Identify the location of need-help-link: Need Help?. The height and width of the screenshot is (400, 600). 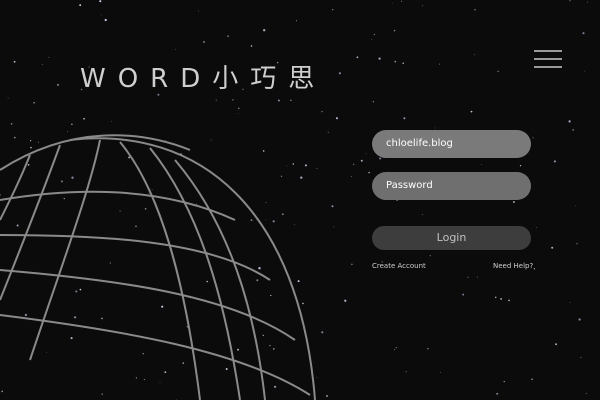
(513, 266).